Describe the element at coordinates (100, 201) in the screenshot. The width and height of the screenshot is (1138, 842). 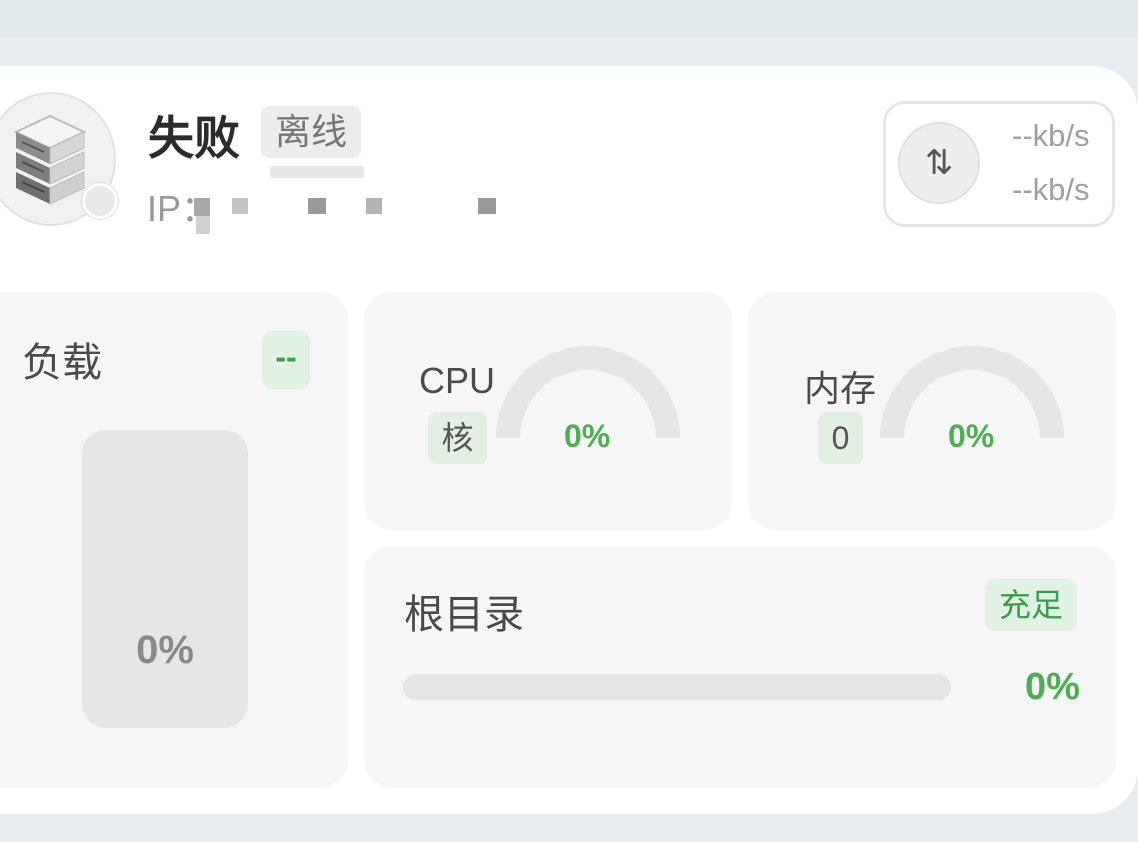
I see `offline-status-dot` at that location.